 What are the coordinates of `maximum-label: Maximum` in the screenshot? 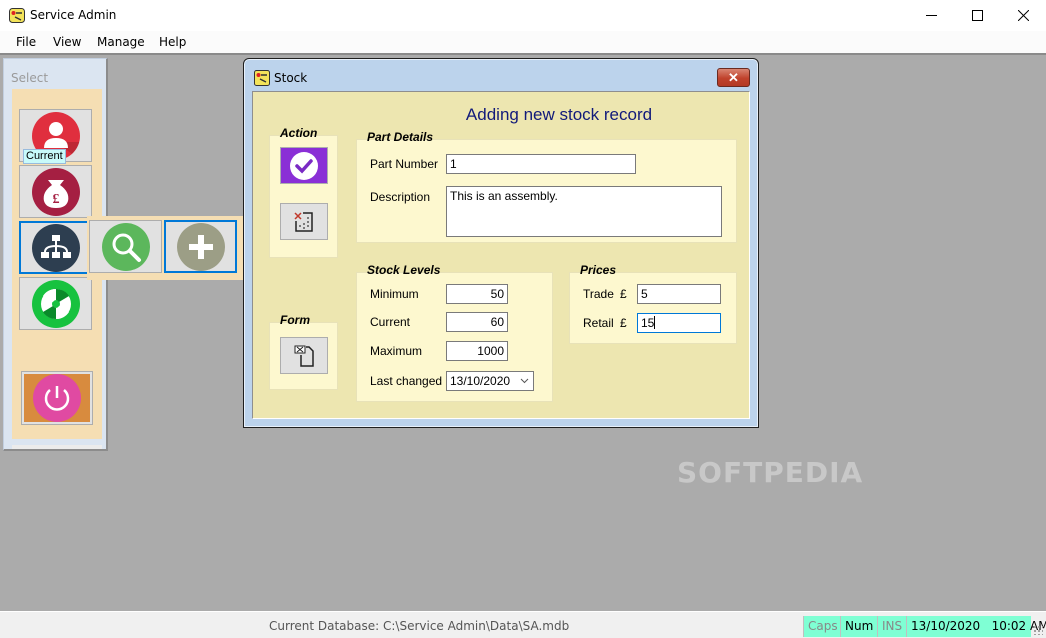 It's located at (396, 351).